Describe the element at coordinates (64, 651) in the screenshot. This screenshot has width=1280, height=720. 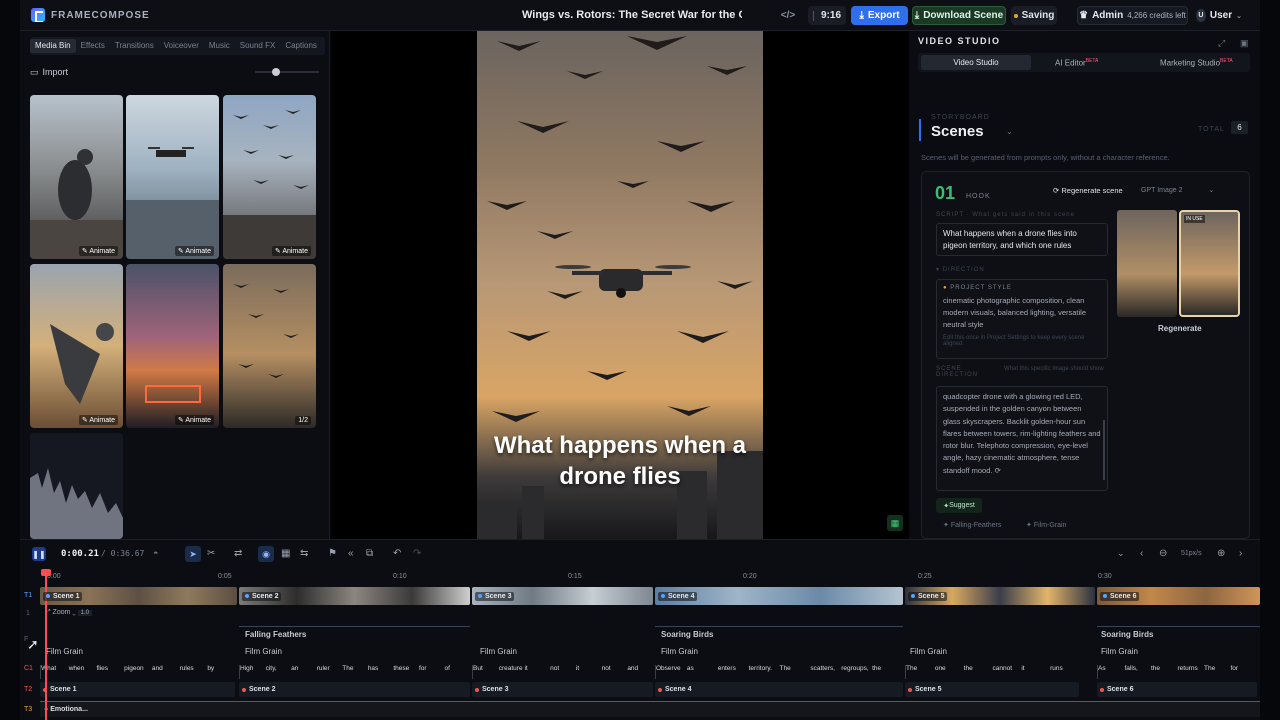
I see `effect-film-grain-1: Film Grain` at that location.